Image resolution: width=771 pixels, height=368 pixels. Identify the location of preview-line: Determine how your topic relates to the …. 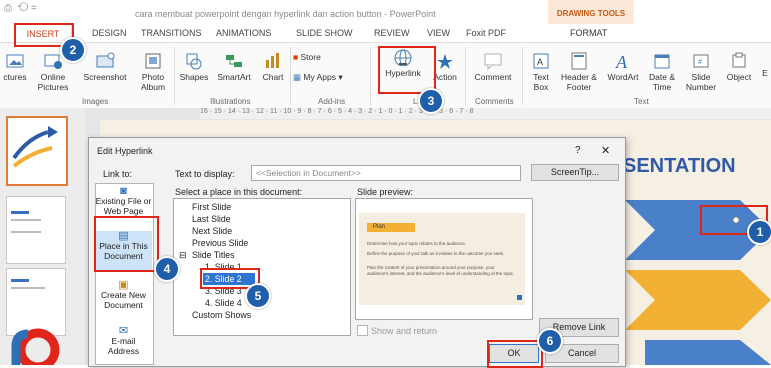
(417, 243).